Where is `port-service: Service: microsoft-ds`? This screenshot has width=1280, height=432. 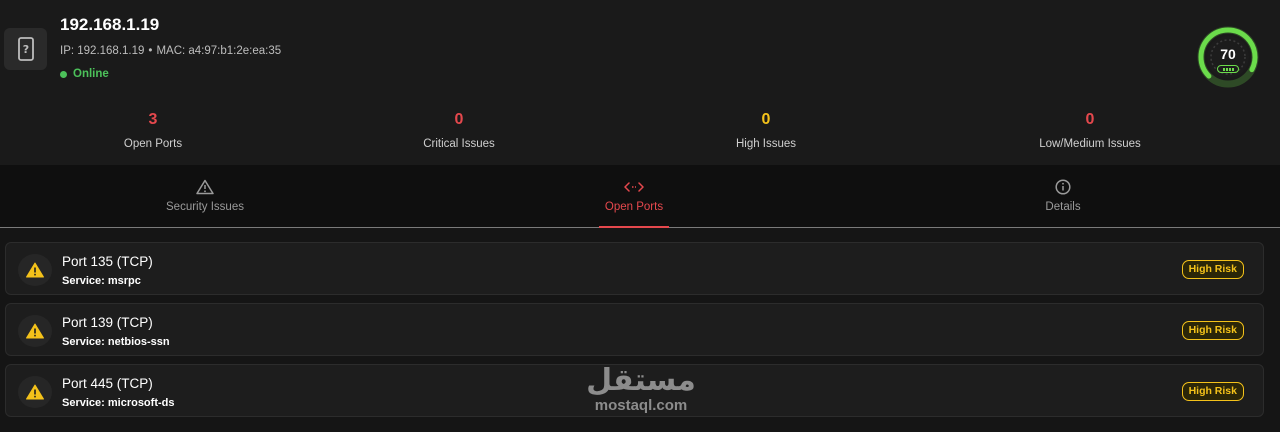
port-service: Service: microsoft-ds is located at coordinates (118, 403).